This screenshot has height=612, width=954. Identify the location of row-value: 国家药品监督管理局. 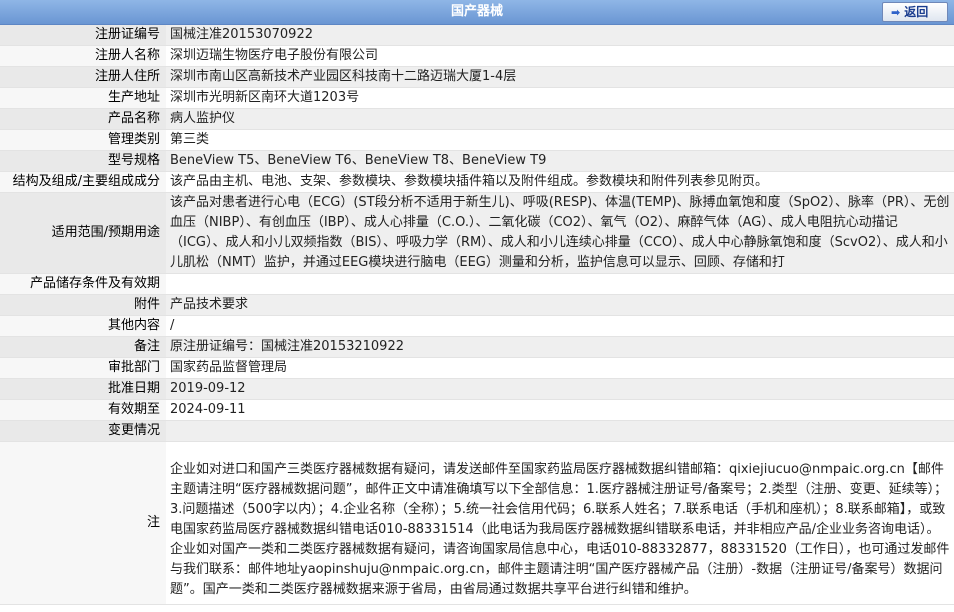
(560, 368).